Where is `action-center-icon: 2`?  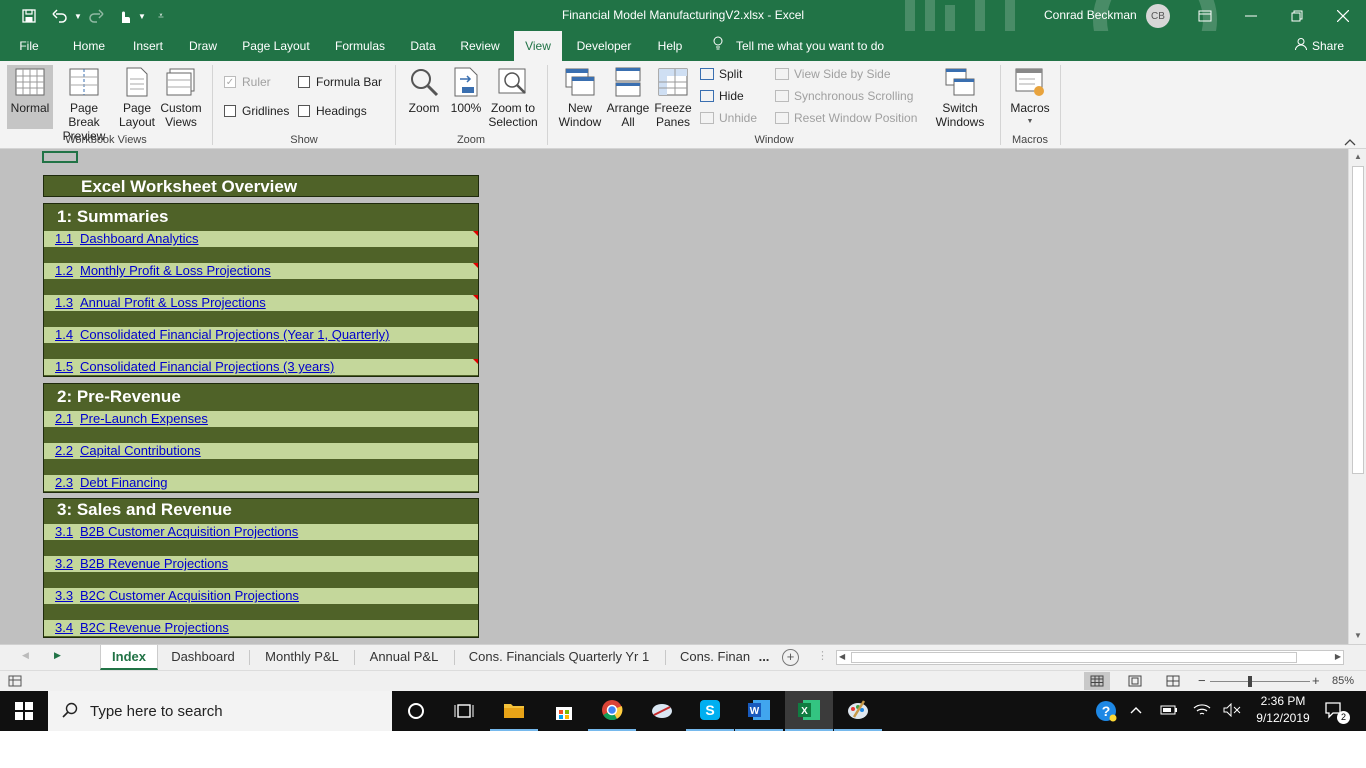 action-center-icon: 2 is located at coordinates (1337, 712).